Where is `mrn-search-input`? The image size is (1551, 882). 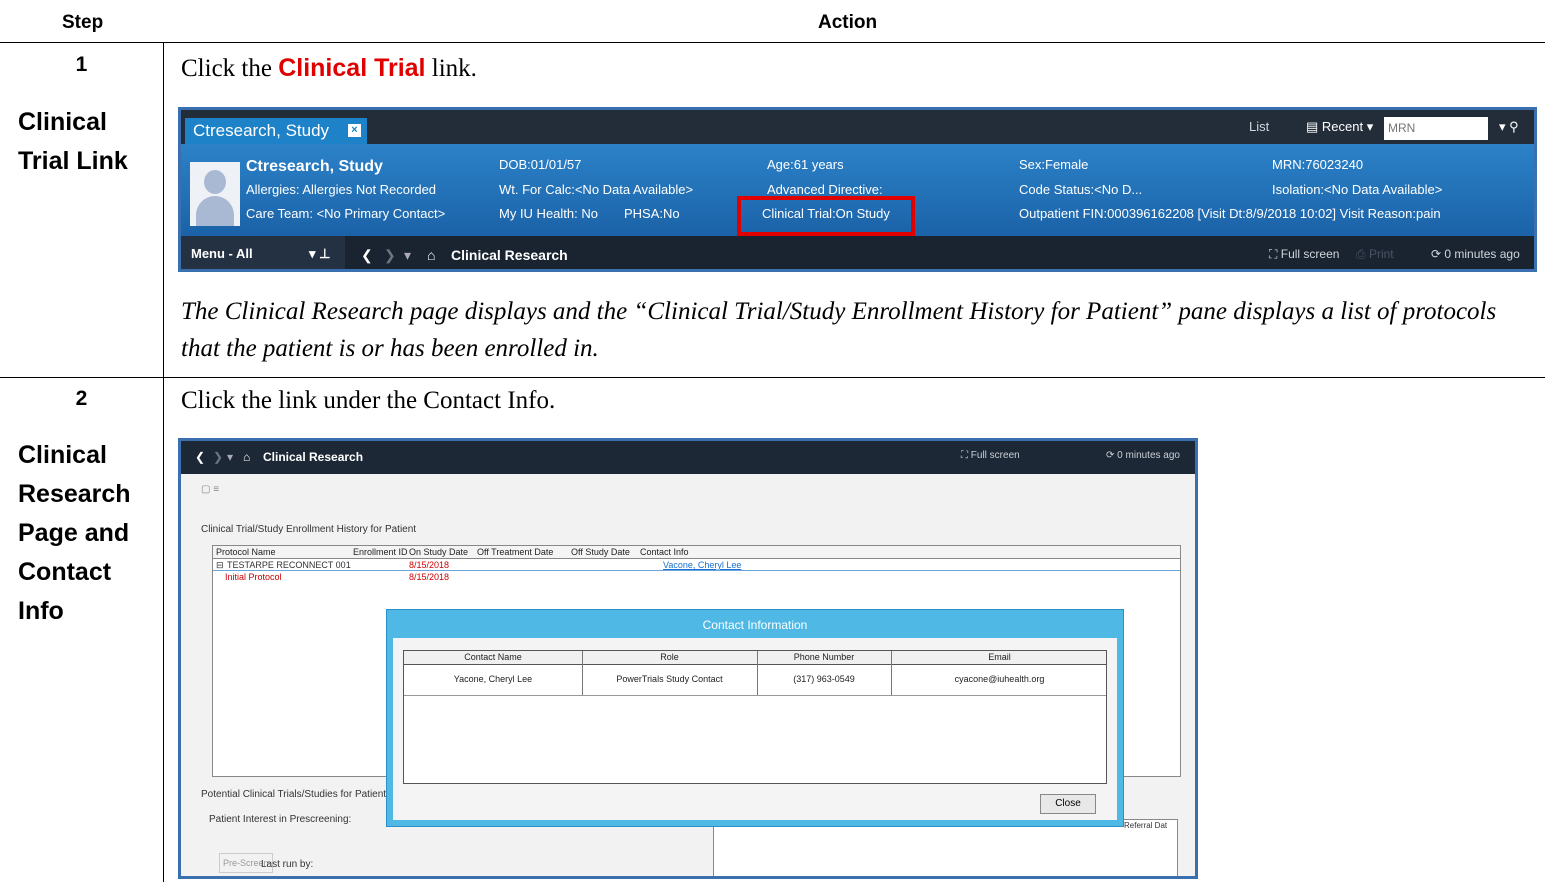
mrn-search-input is located at coordinates (1436, 128).